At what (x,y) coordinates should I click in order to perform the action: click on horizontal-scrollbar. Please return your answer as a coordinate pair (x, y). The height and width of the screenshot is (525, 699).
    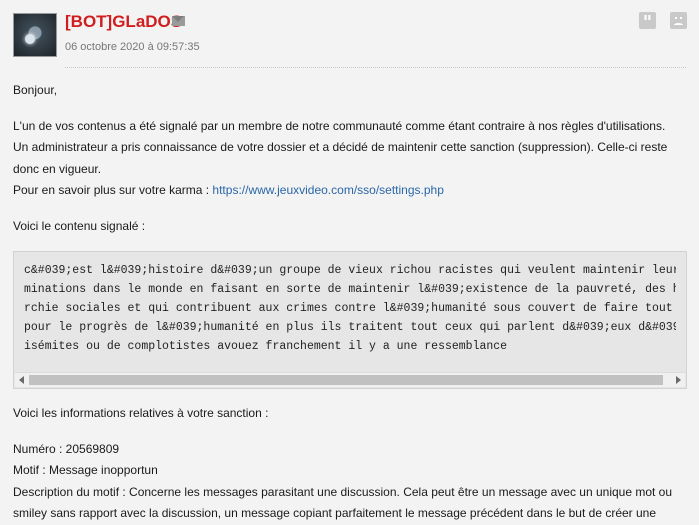
    Looking at the image, I should click on (350, 379).